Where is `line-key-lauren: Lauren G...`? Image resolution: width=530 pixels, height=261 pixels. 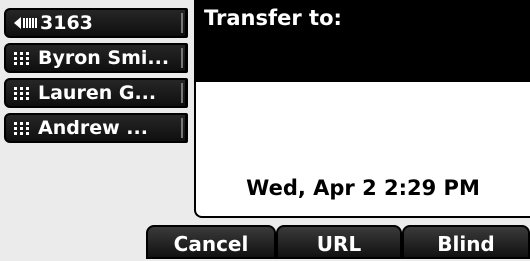
line-key-lauren: Lauren G... is located at coordinates (96, 93).